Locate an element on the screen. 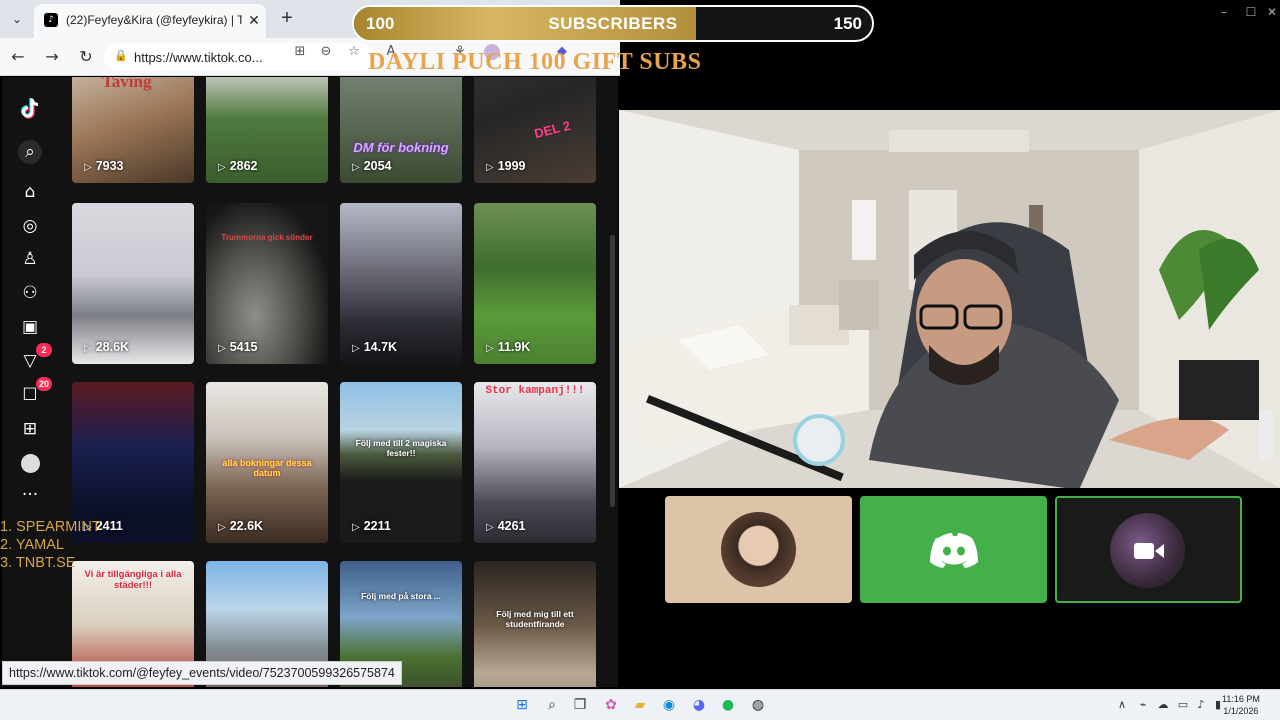 The image size is (1280, 720). clock-date: 1/1/2026 is located at coordinates (1241, 711).